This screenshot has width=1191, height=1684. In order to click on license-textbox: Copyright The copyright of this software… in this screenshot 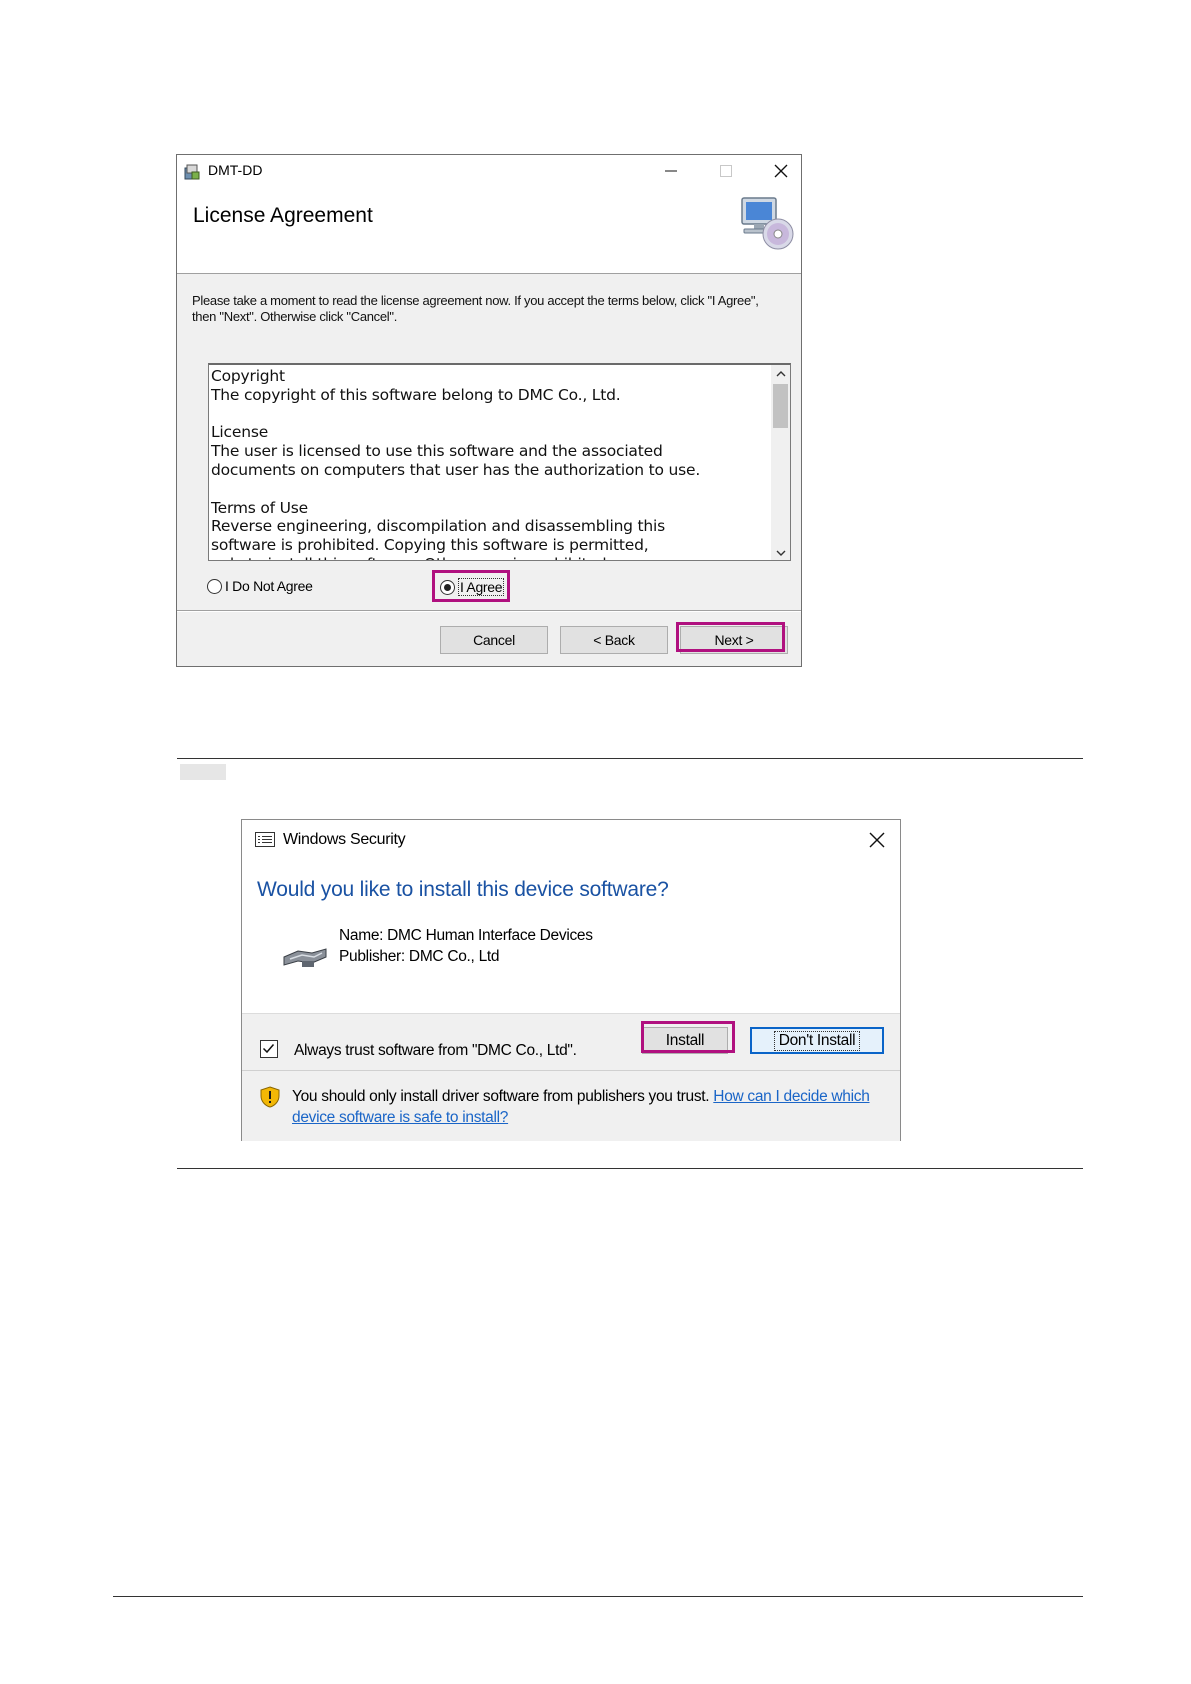, I will do `click(499, 462)`.